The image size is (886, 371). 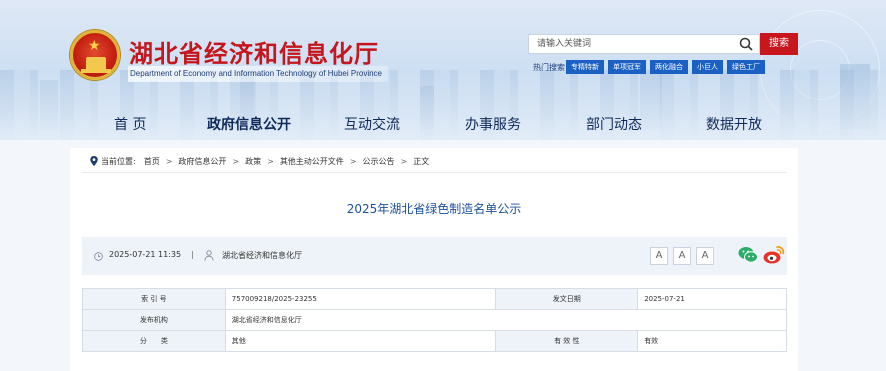 I want to click on emblem-icon: ★, so click(x=95, y=55).